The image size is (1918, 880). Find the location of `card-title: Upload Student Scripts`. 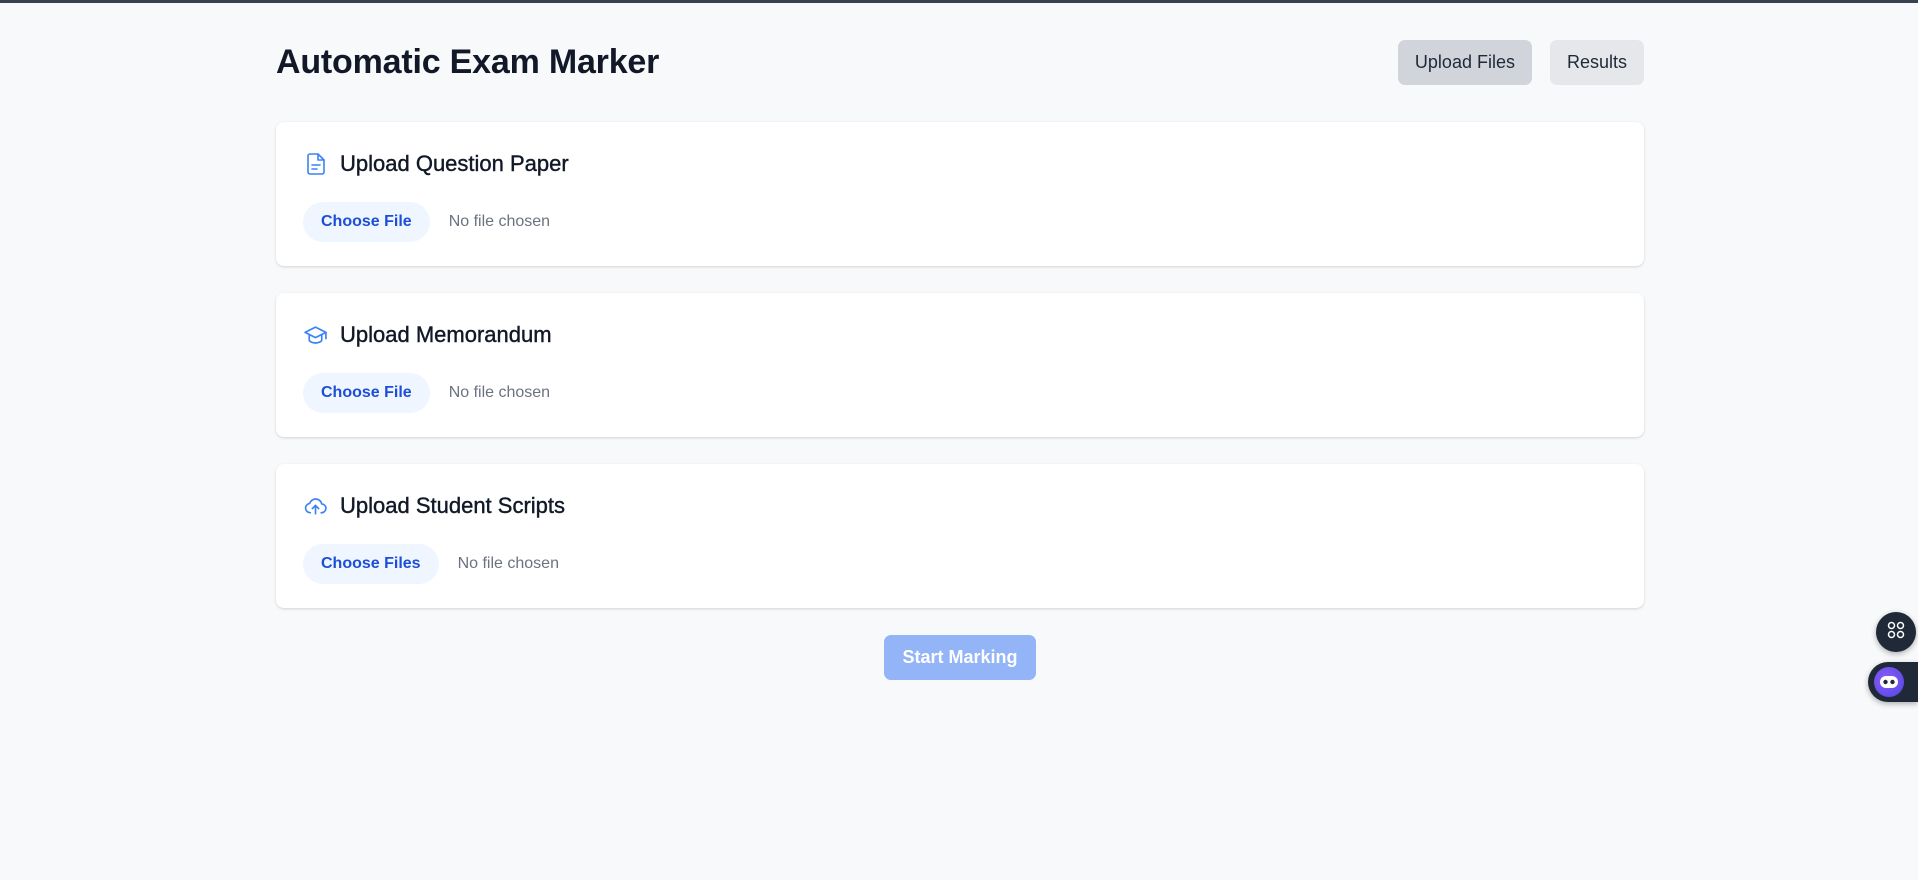

card-title: Upload Student Scripts is located at coordinates (453, 505).